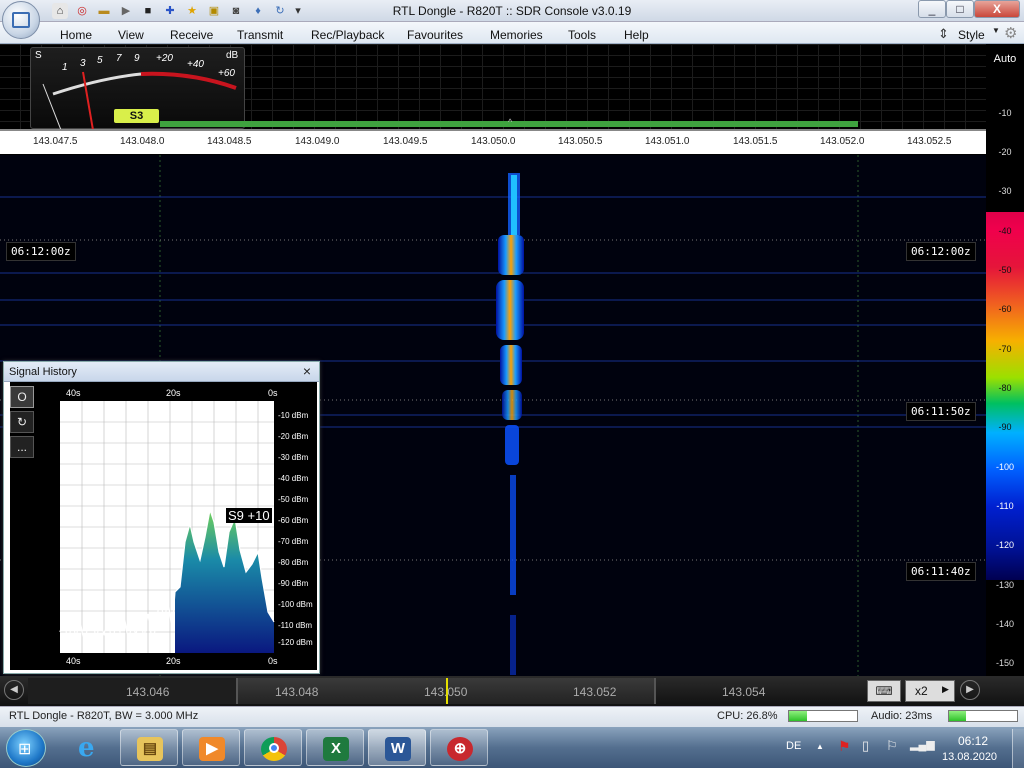  I want to click on history-y-label: -40 dBm, so click(293, 478).